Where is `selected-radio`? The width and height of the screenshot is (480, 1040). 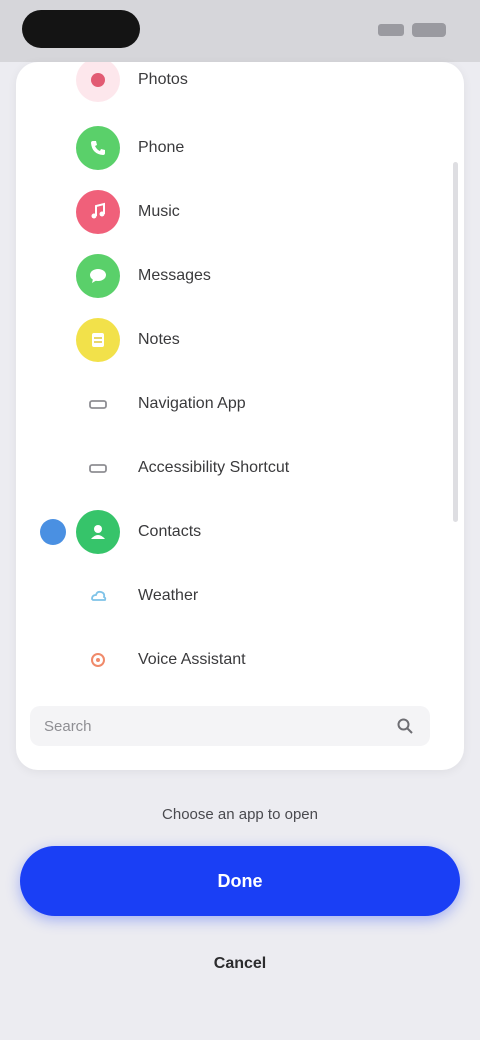
selected-radio is located at coordinates (53, 532).